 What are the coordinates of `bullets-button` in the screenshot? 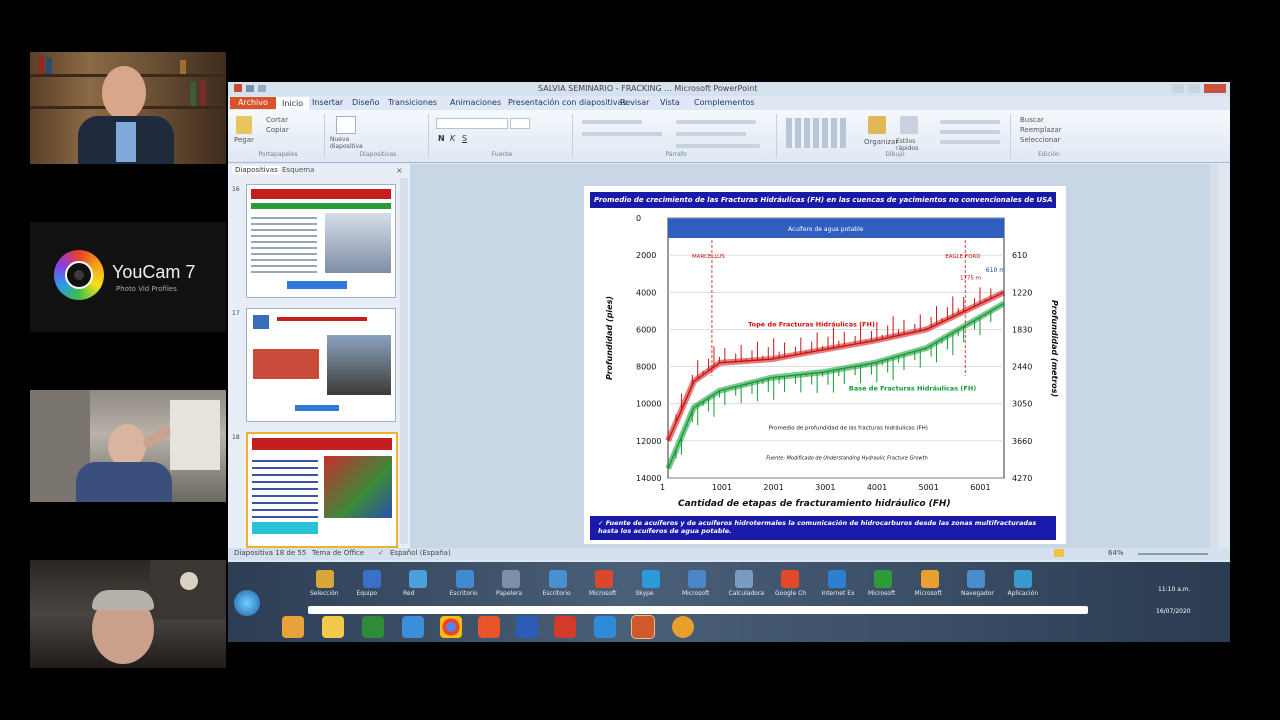 It's located at (612, 122).